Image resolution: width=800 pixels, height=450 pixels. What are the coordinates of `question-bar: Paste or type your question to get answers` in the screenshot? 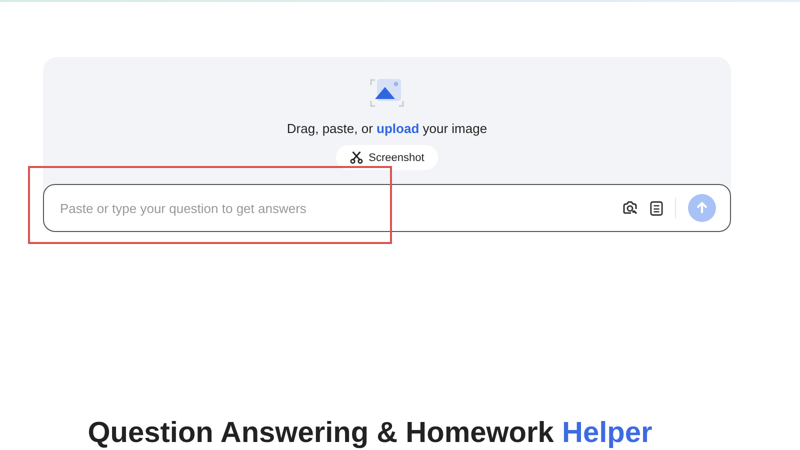 It's located at (387, 208).